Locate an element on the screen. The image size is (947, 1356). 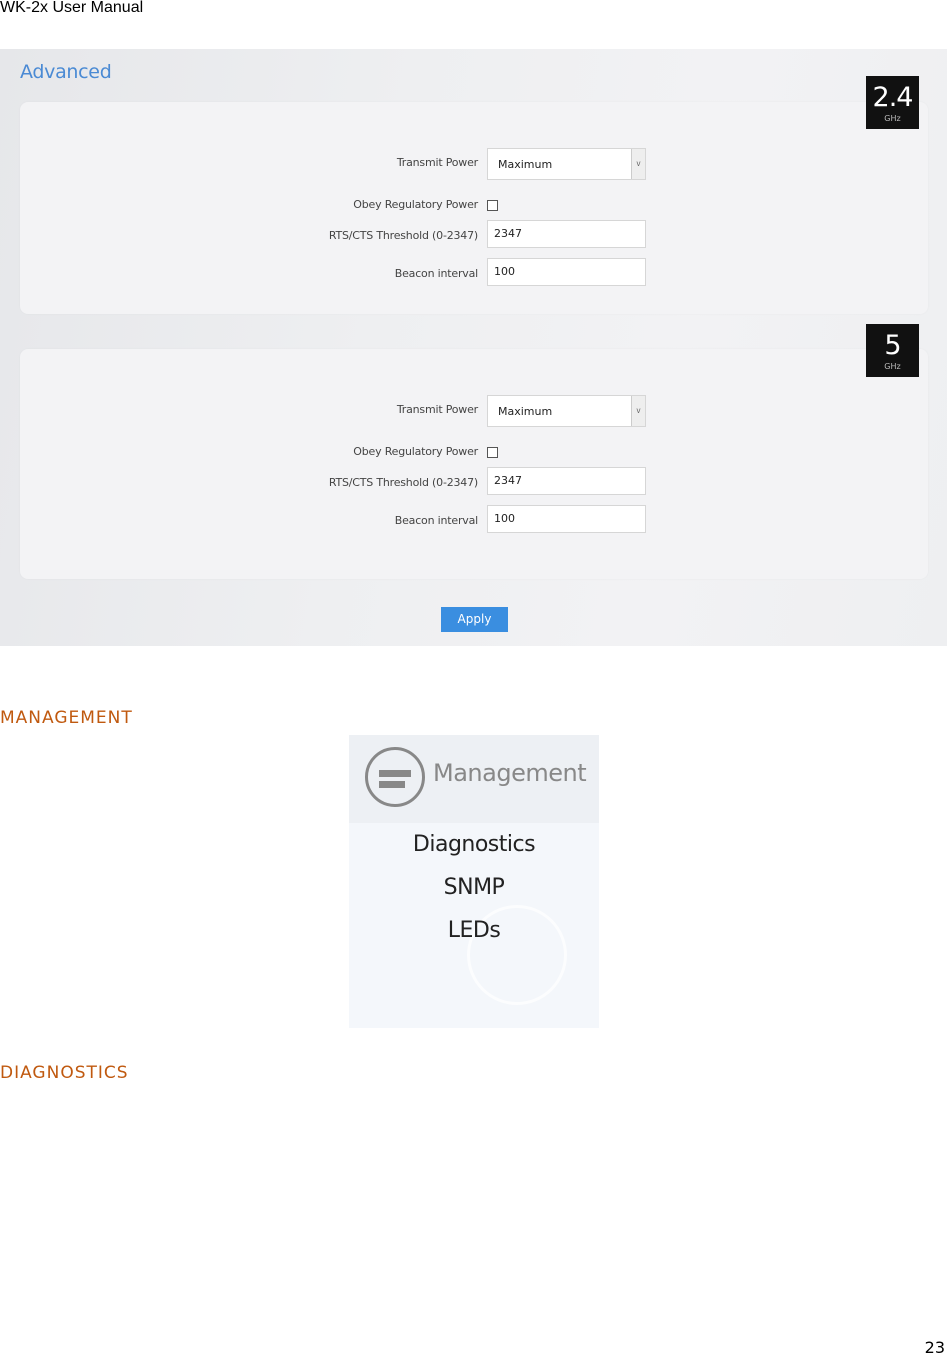
management-icon is located at coordinates (395, 777).